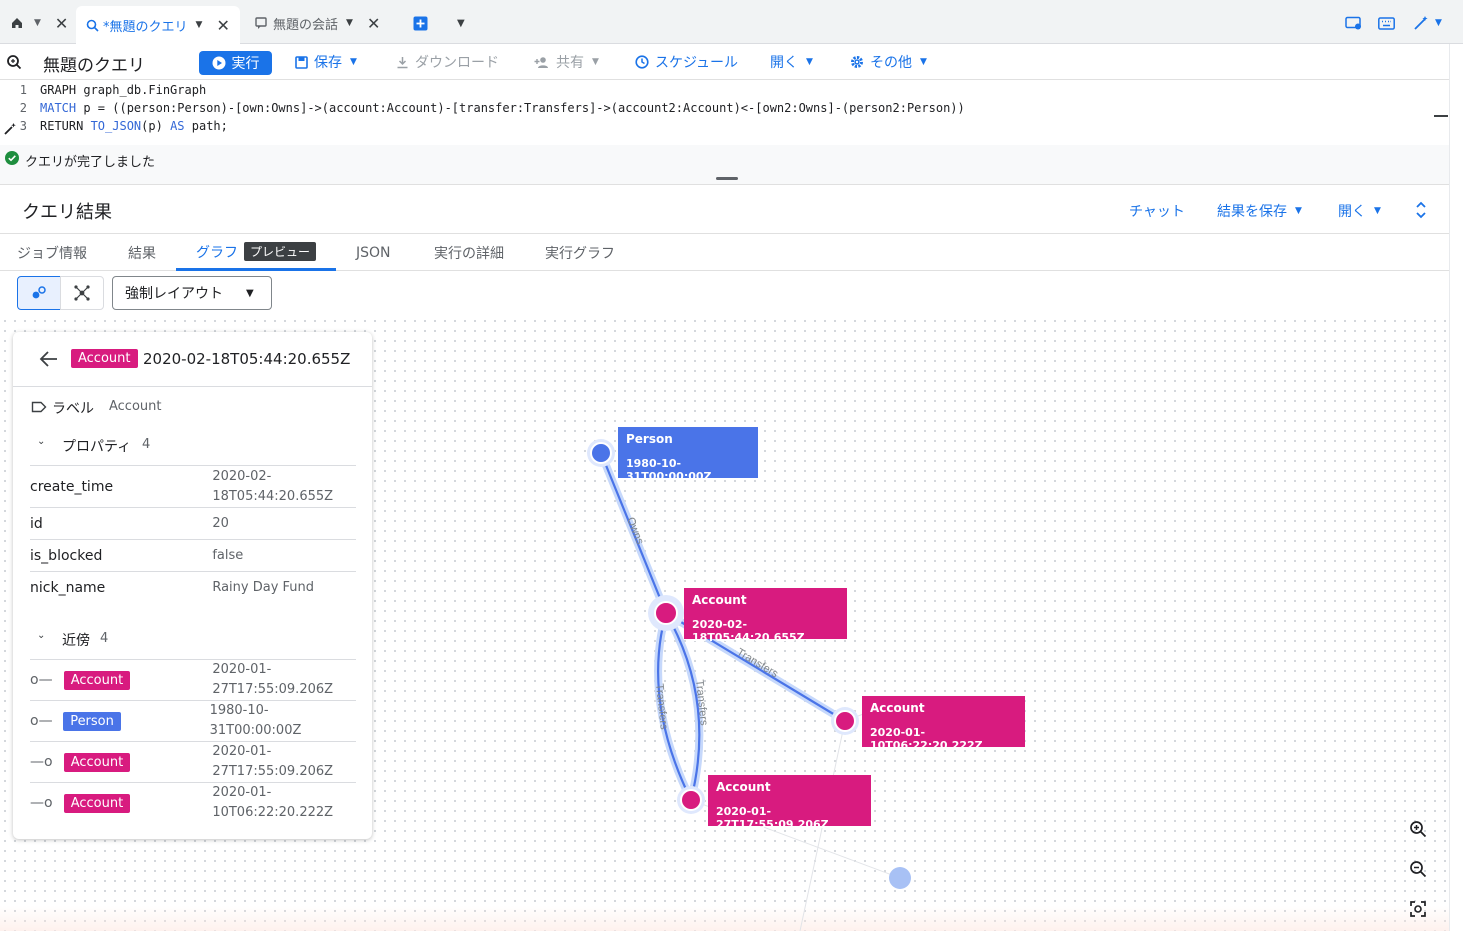  Describe the element at coordinates (193, 587) in the screenshot. I see `property-row: nick_name Rainy Day Fund` at that location.